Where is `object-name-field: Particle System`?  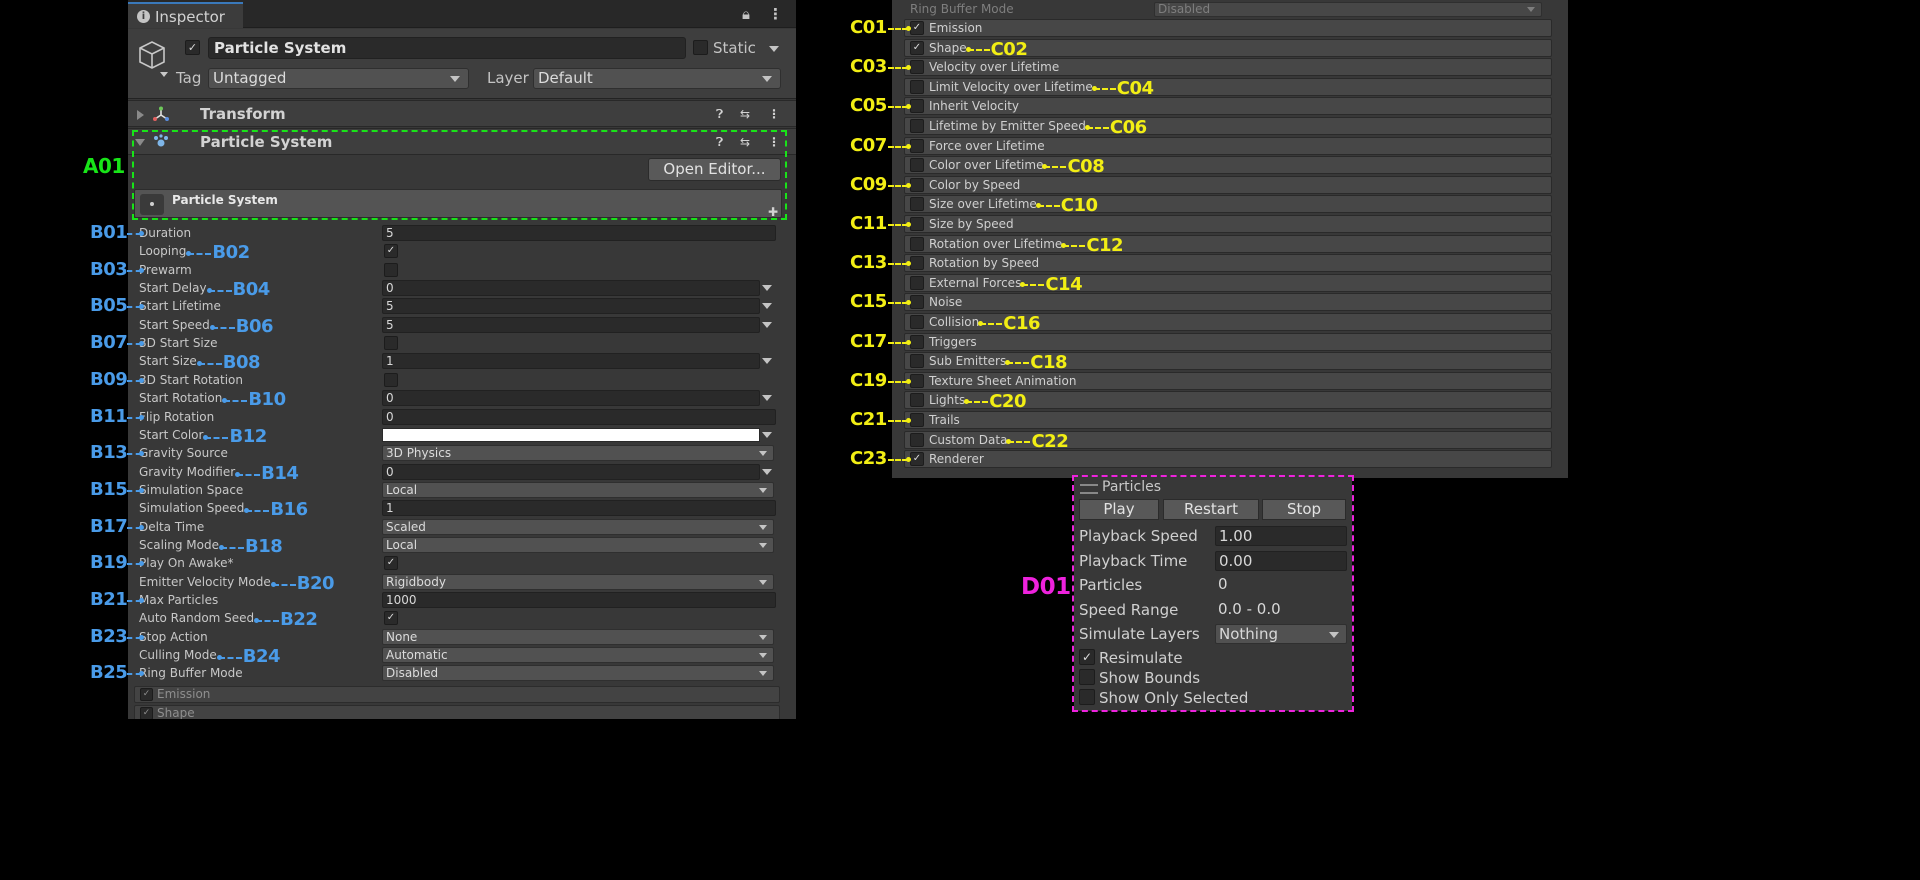 object-name-field: Particle System is located at coordinates (447, 48).